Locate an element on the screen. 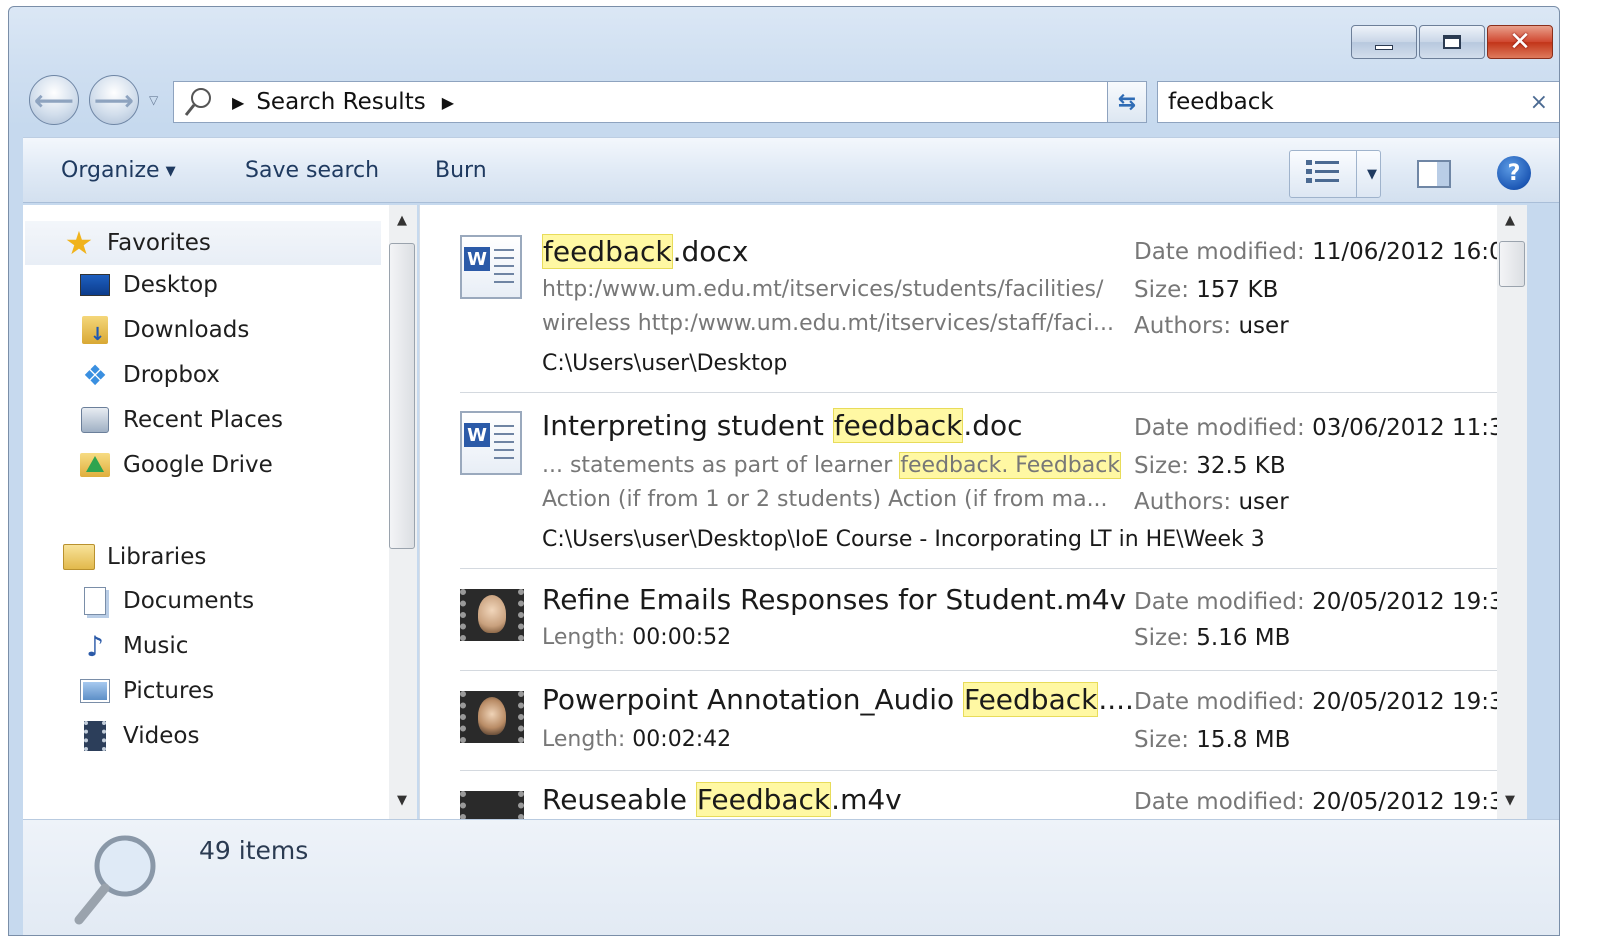  video-length: Length: 00:00:52 is located at coordinates (637, 637).